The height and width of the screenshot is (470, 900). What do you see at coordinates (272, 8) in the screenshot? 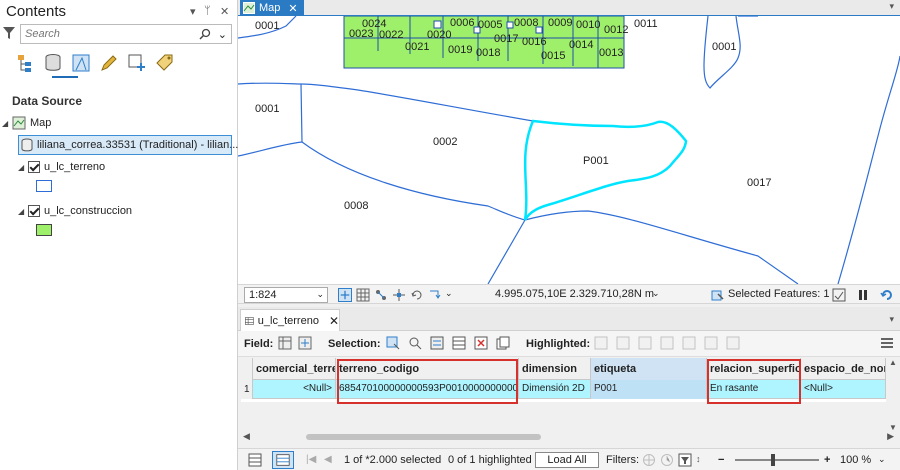
I see `tab-map: Map ✕` at bounding box center [272, 8].